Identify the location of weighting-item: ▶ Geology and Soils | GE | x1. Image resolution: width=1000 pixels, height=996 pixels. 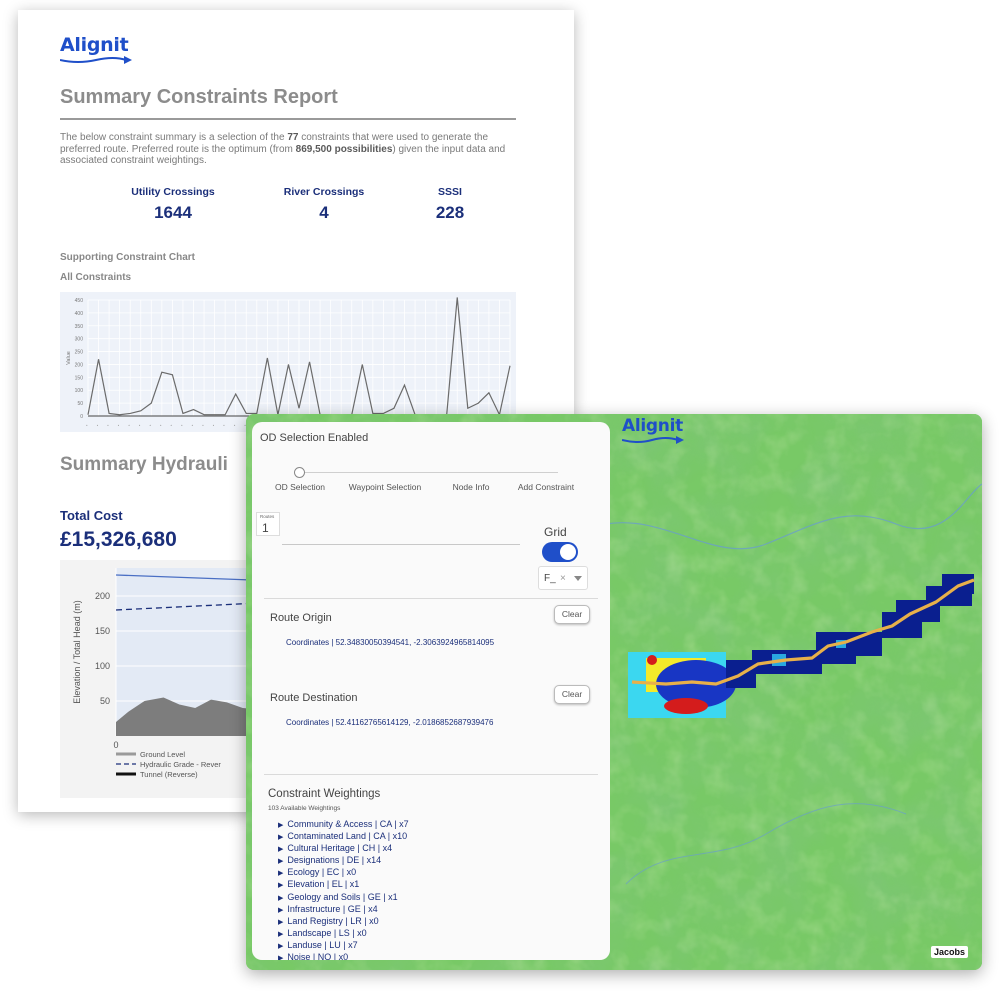
(343, 897).